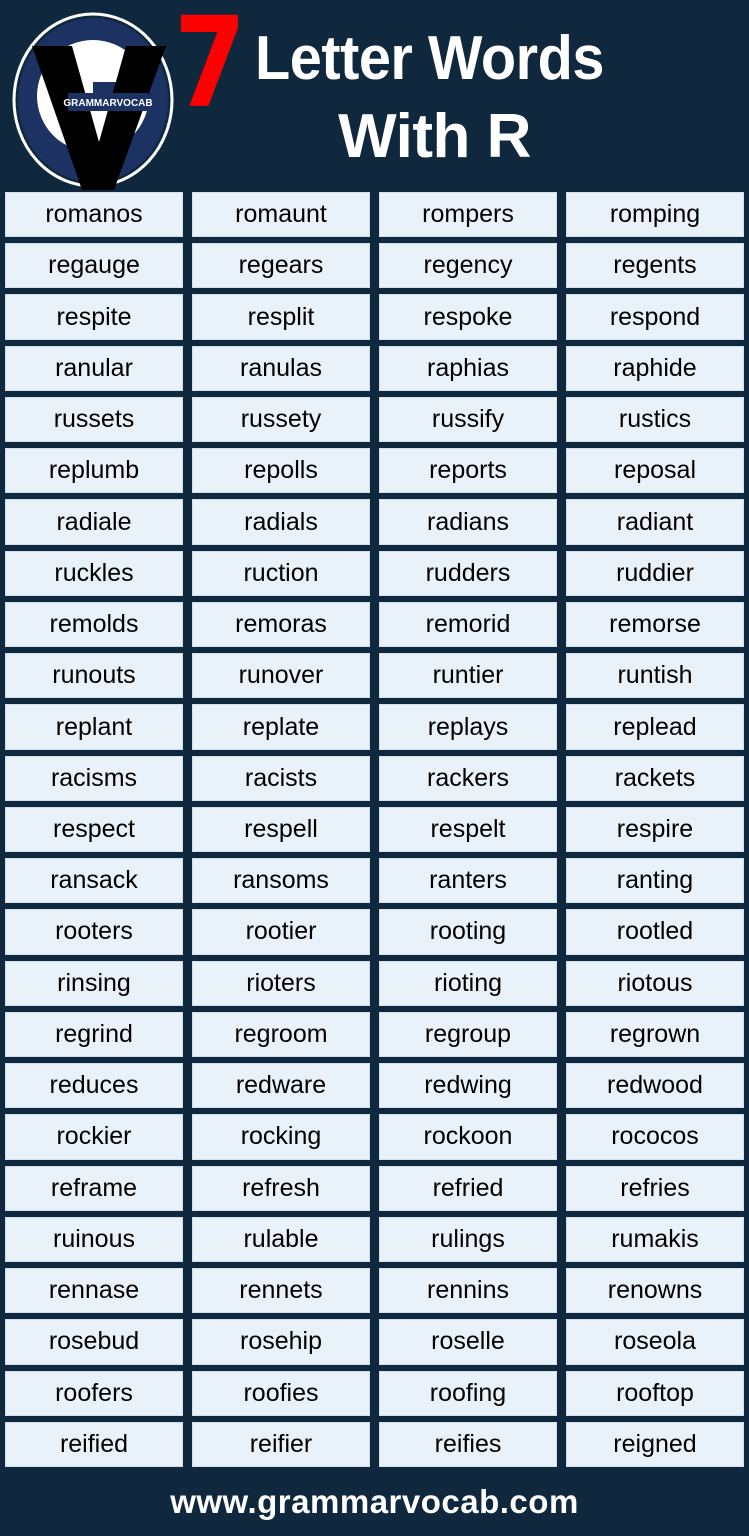  I want to click on word-cell: reifies, so click(468, 1444).